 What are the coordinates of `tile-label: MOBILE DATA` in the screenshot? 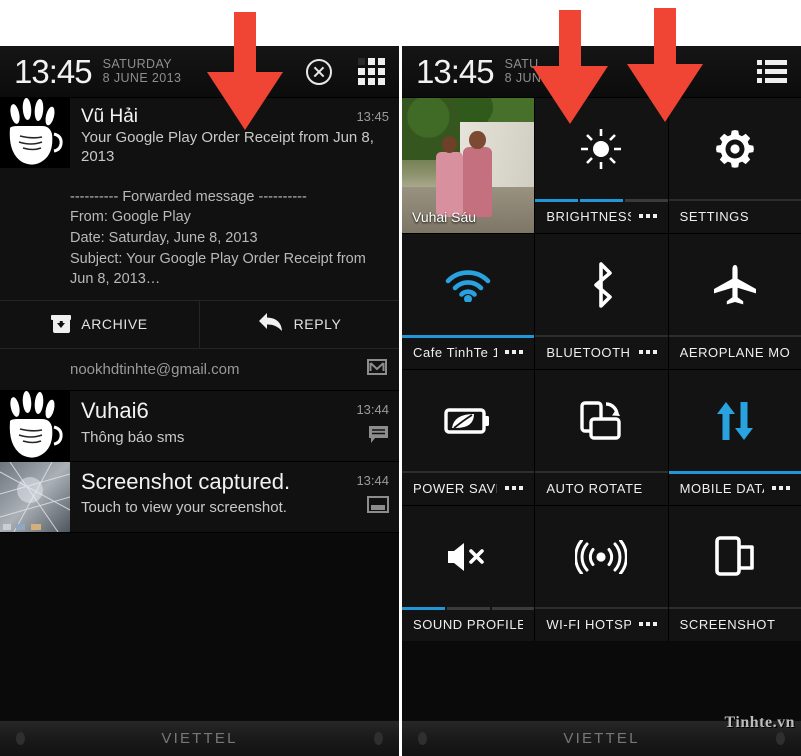 It's located at (721, 488).